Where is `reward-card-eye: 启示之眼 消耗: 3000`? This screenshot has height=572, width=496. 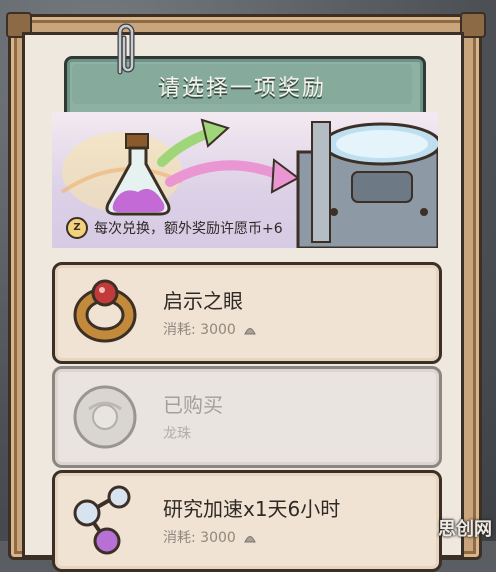 reward-card-eye: 启示之眼 消耗: 3000 is located at coordinates (247, 313).